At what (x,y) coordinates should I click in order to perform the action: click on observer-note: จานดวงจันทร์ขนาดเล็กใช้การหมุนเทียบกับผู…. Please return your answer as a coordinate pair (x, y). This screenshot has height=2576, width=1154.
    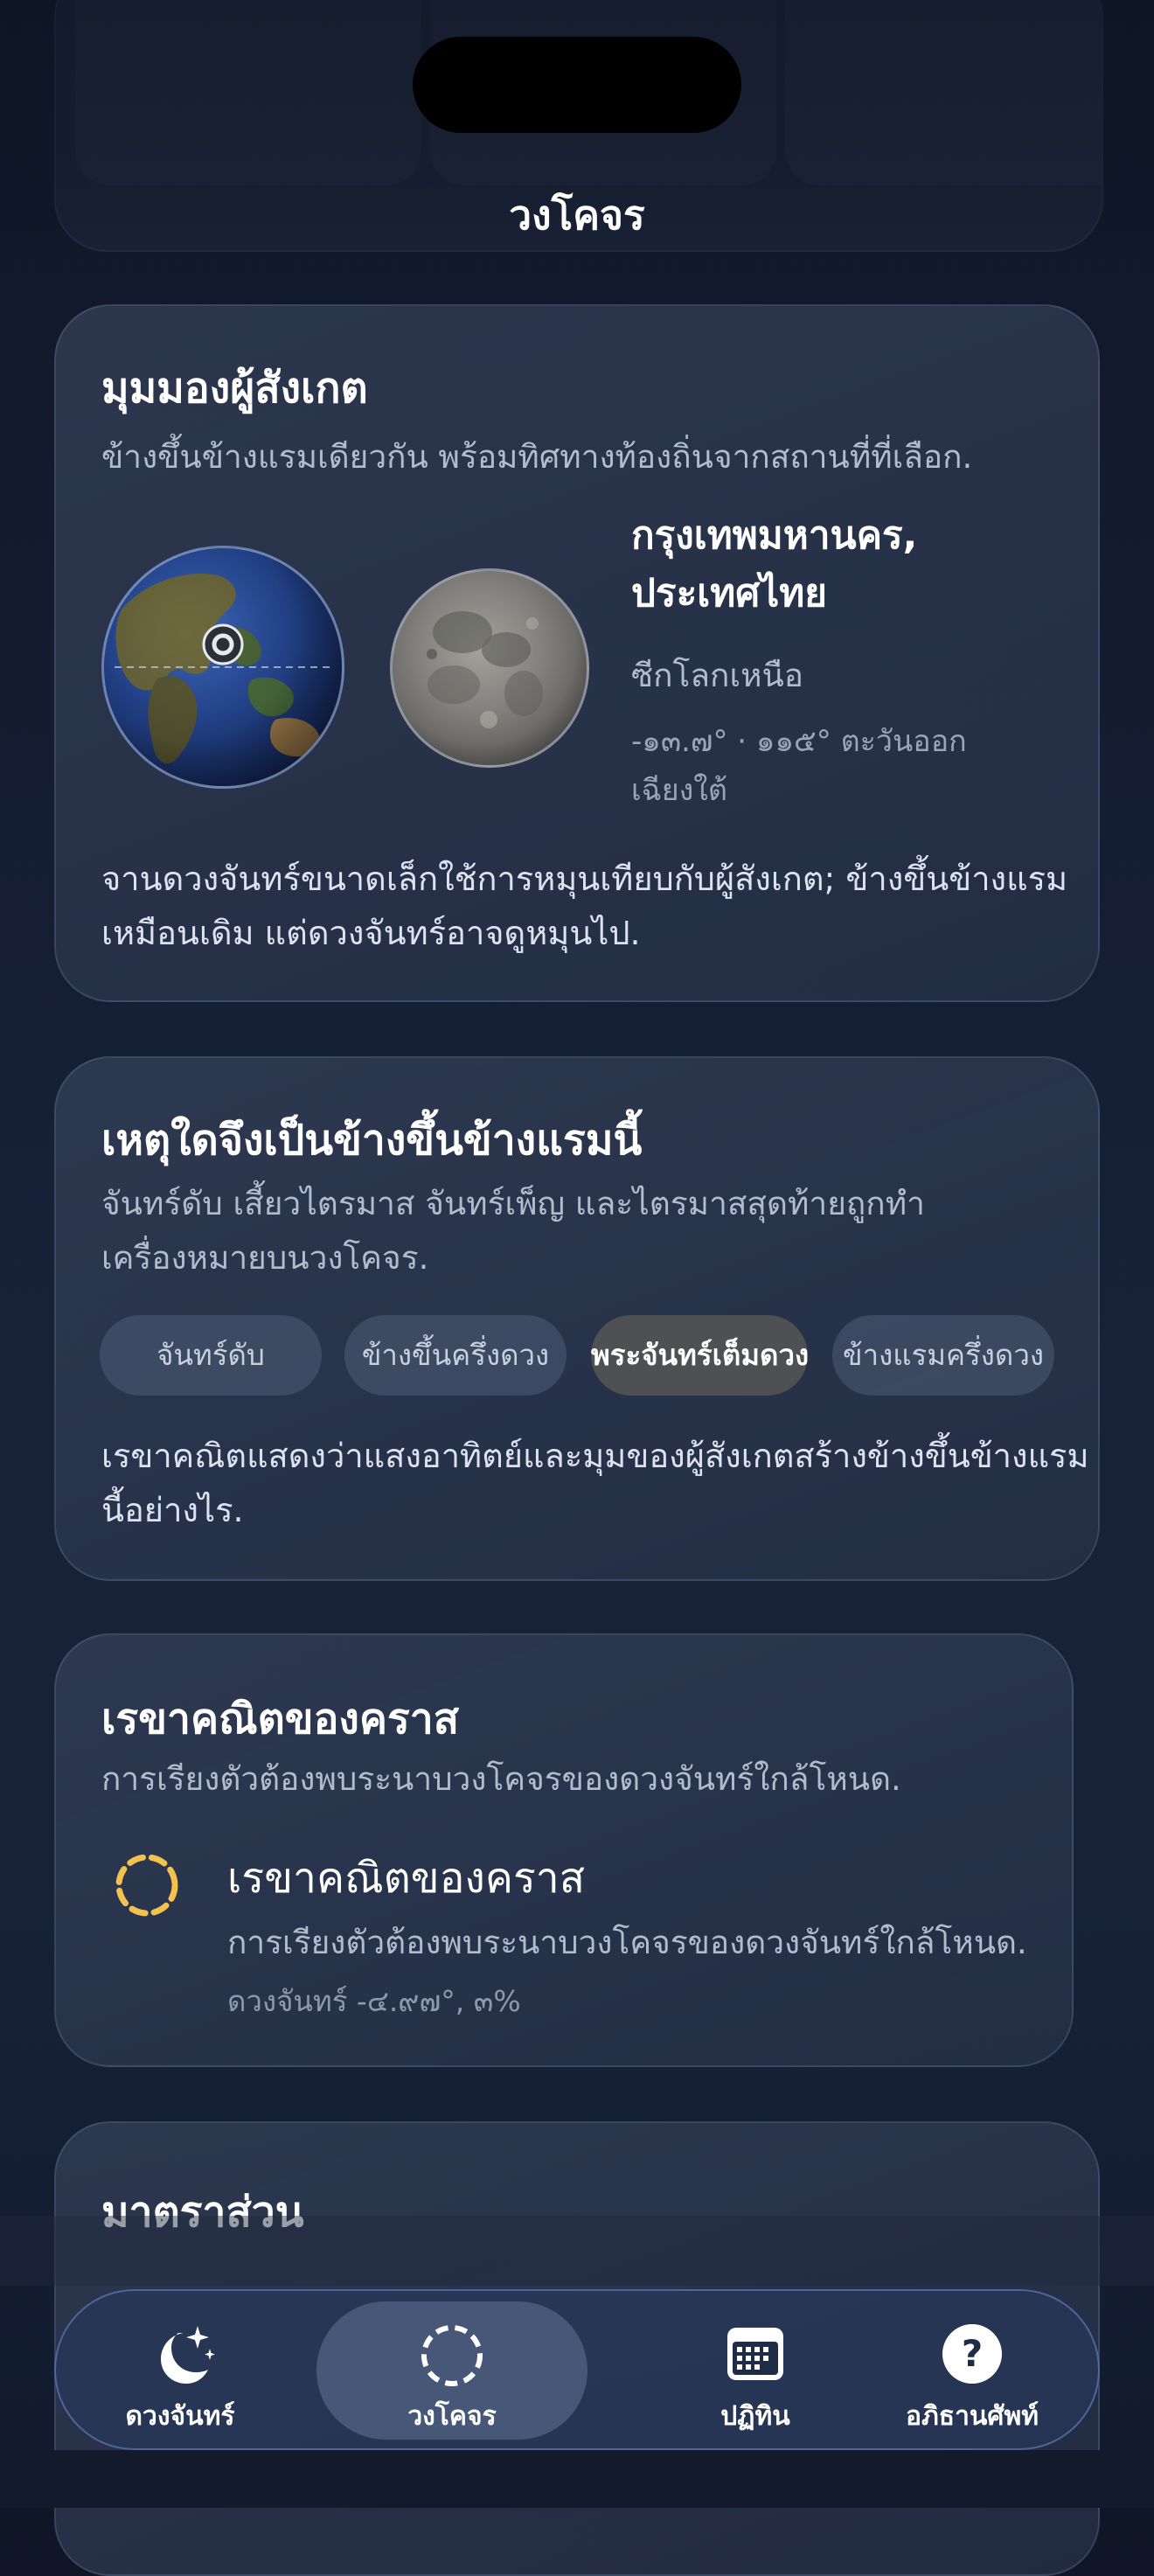
    Looking at the image, I should click on (584, 906).